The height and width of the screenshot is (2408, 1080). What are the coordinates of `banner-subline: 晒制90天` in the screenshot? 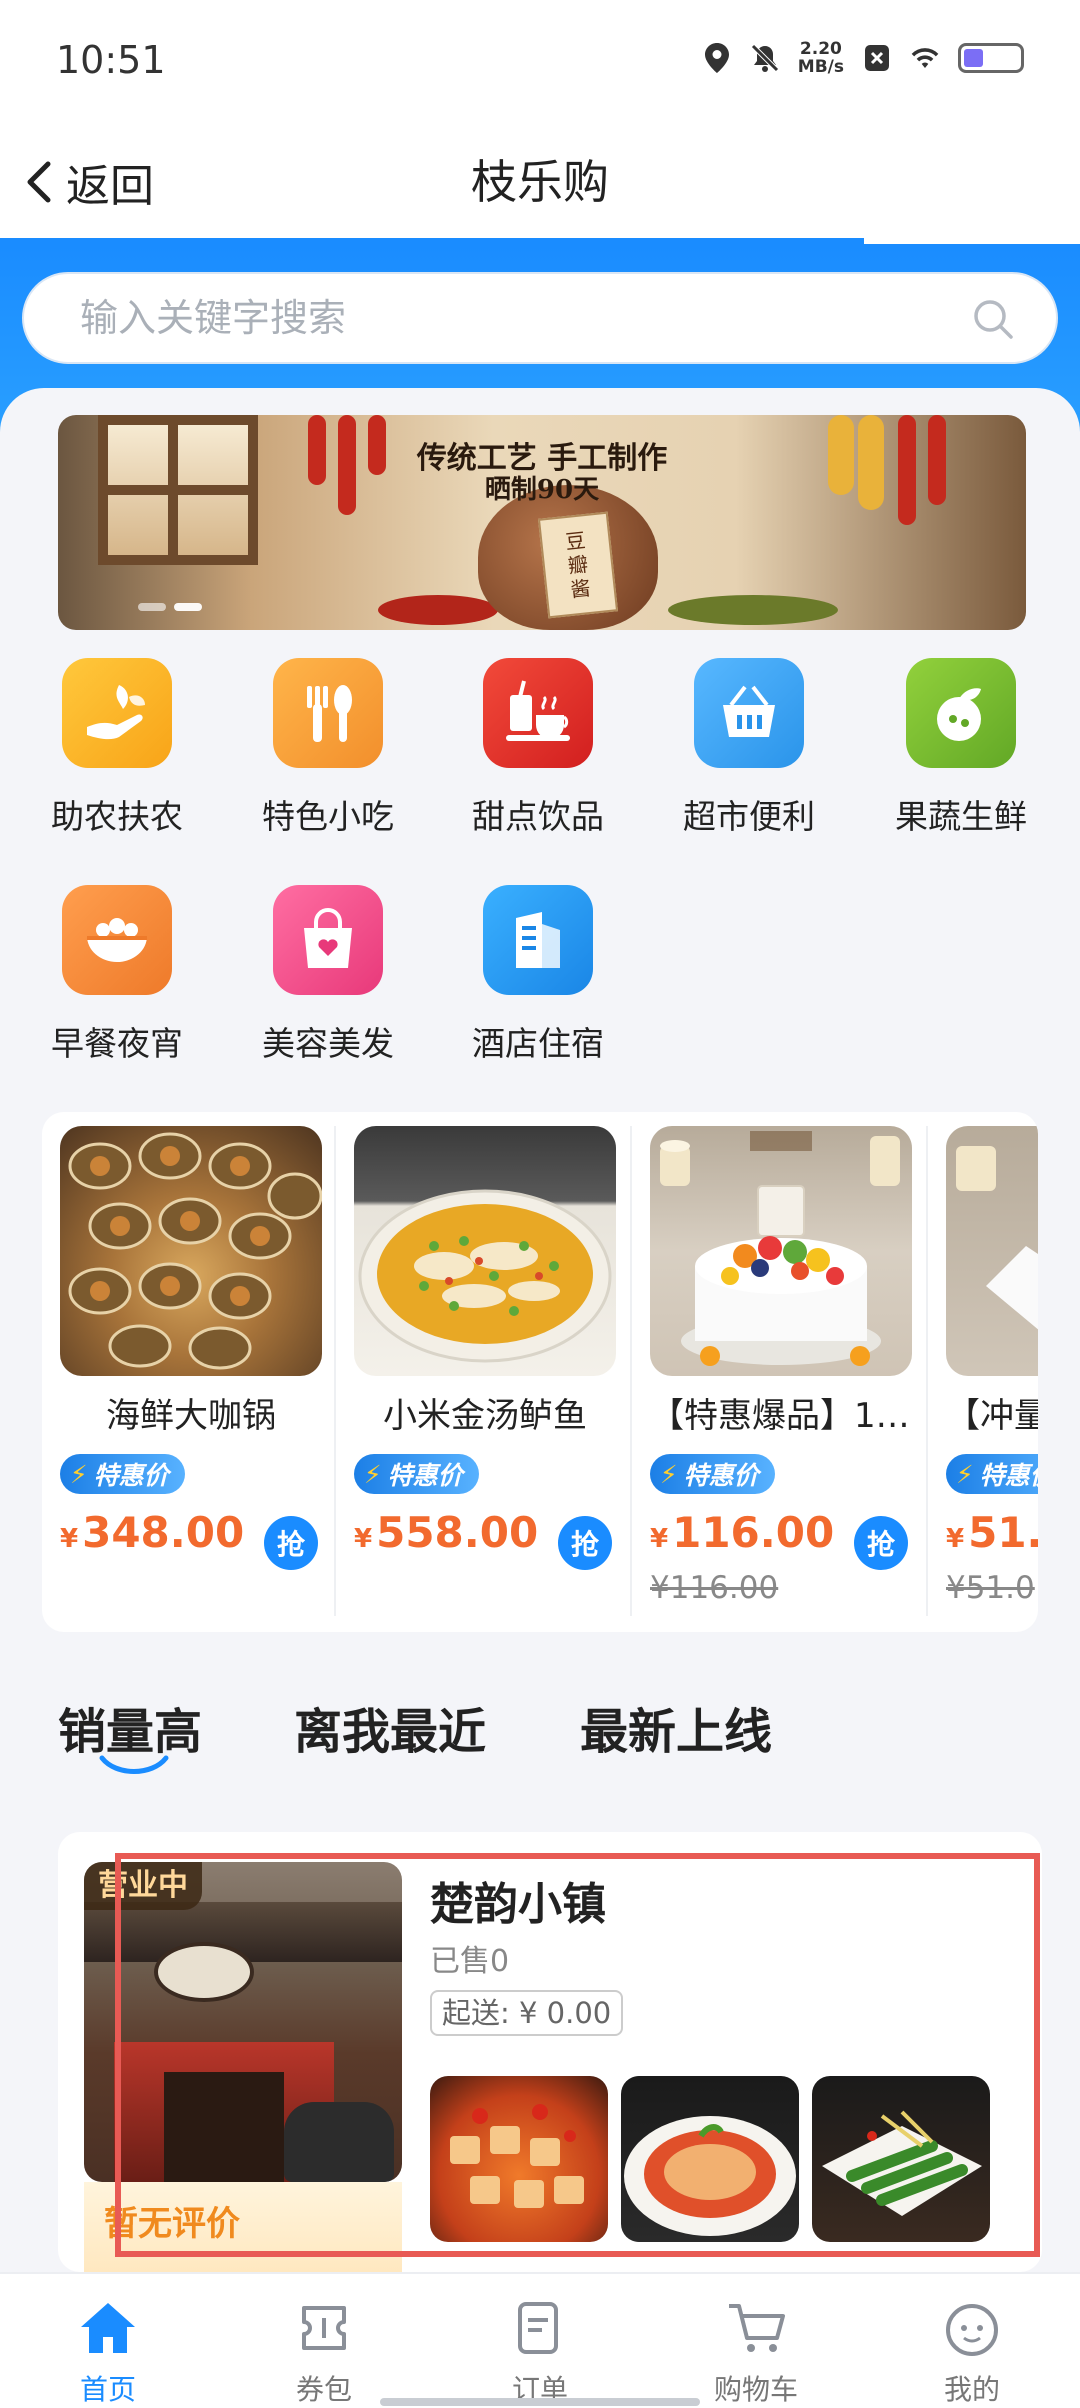 It's located at (542, 490).